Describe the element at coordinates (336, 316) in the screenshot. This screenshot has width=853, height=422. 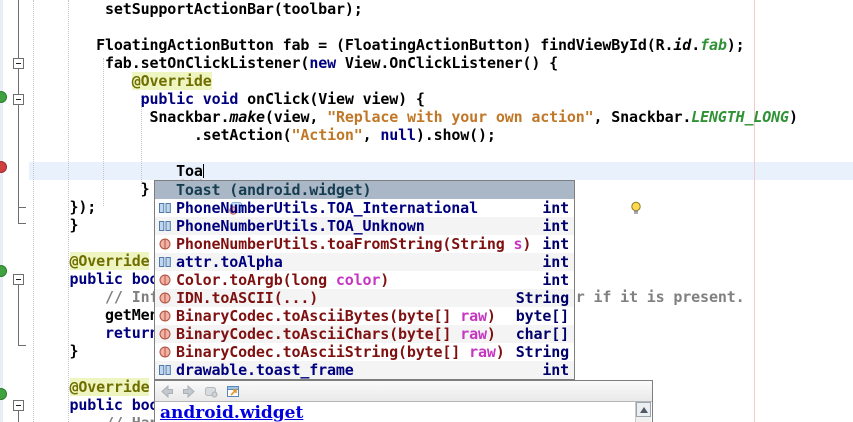
I see `completion-item-label: BinaryCodec.toAsciiBytes(byte[] raw)` at that location.